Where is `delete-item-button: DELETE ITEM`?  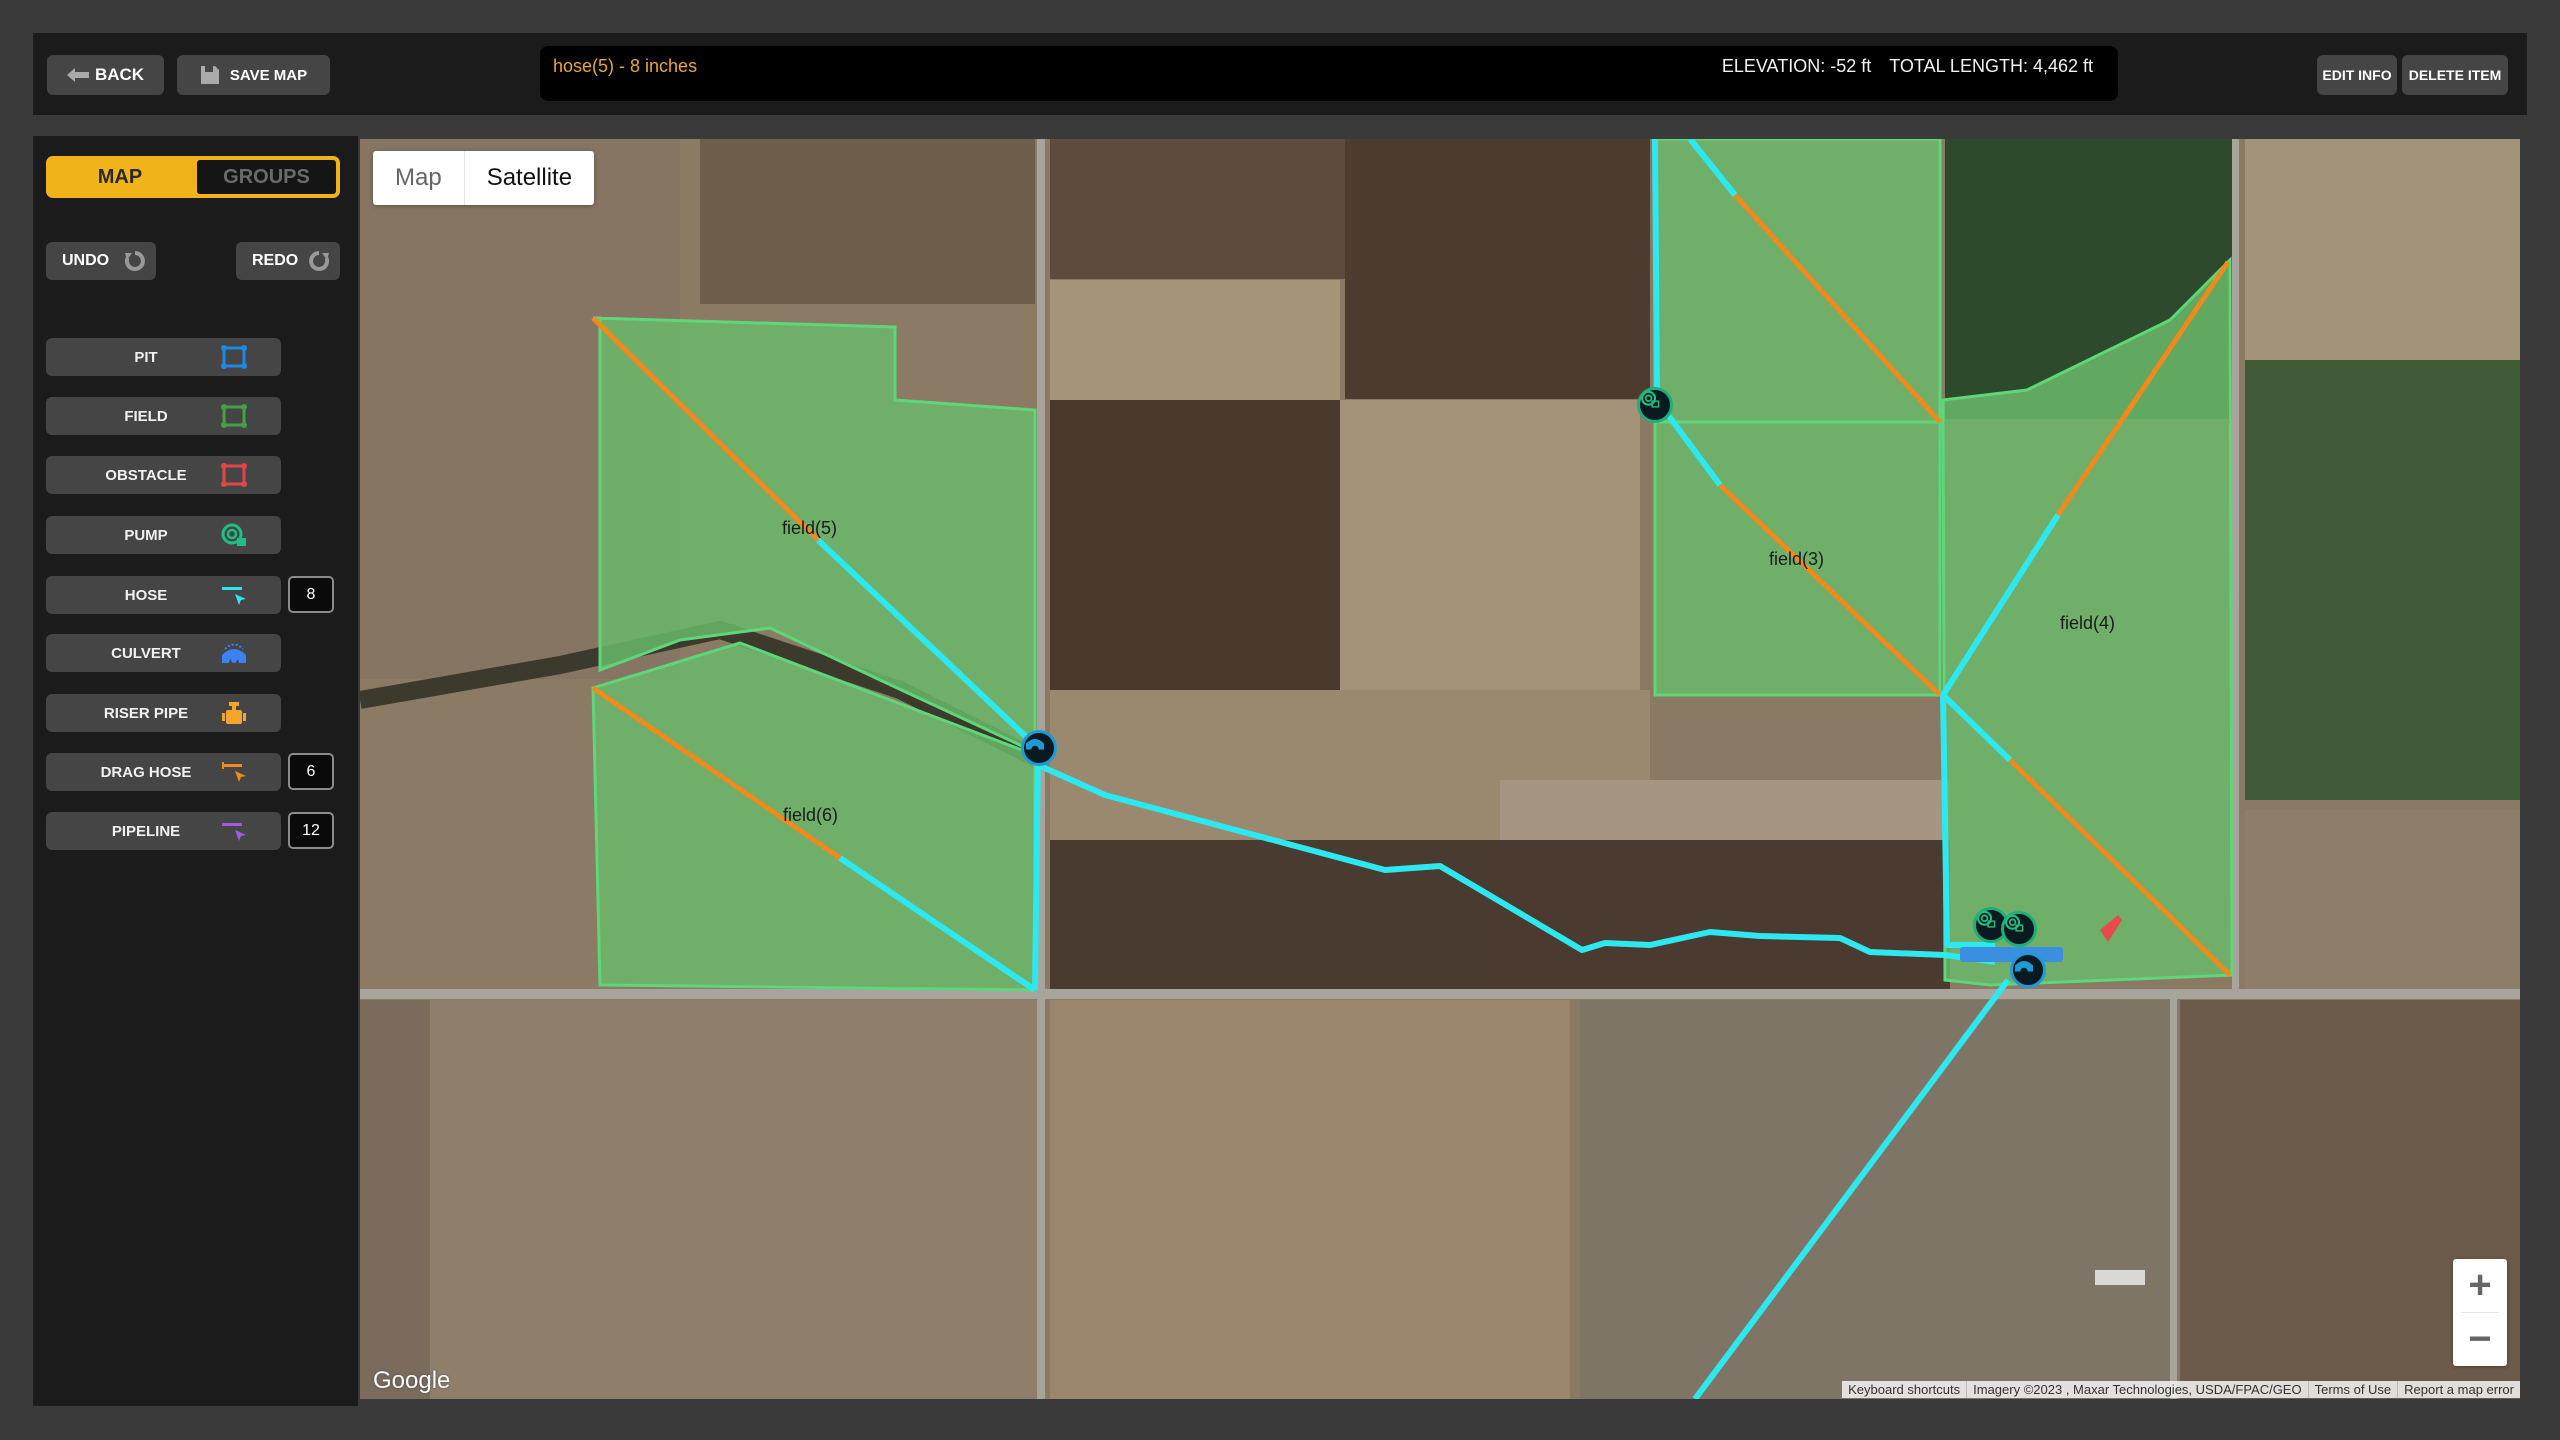 delete-item-button: DELETE ITEM is located at coordinates (2455, 75).